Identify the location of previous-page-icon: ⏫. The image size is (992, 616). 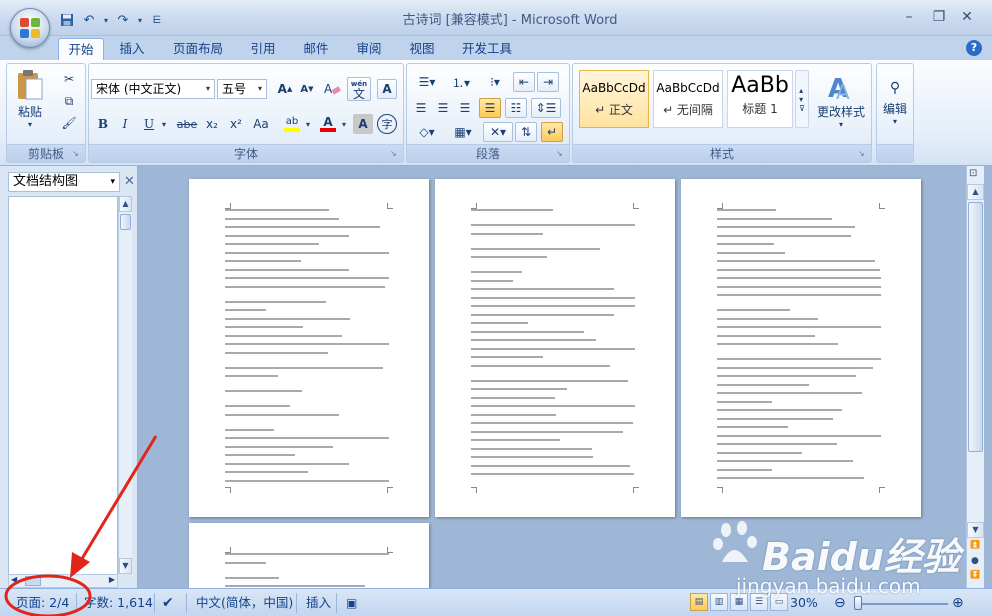
(975, 544).